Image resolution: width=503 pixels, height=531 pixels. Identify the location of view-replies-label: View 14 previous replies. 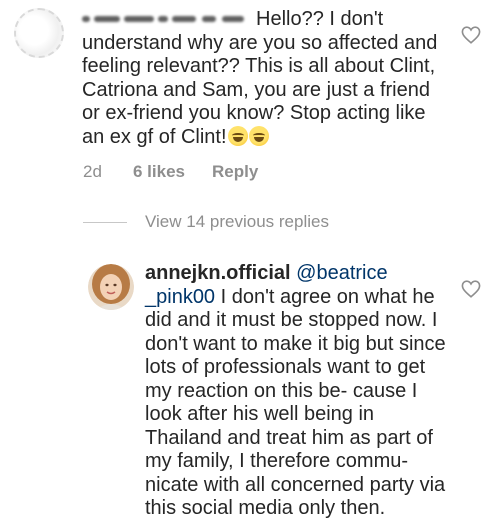
(237, 222).